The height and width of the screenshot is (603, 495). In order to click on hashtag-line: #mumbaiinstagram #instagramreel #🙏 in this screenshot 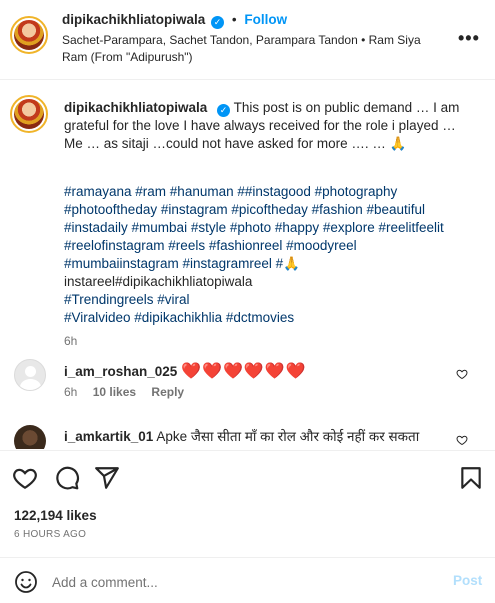, I will do `click(274, 264)`.